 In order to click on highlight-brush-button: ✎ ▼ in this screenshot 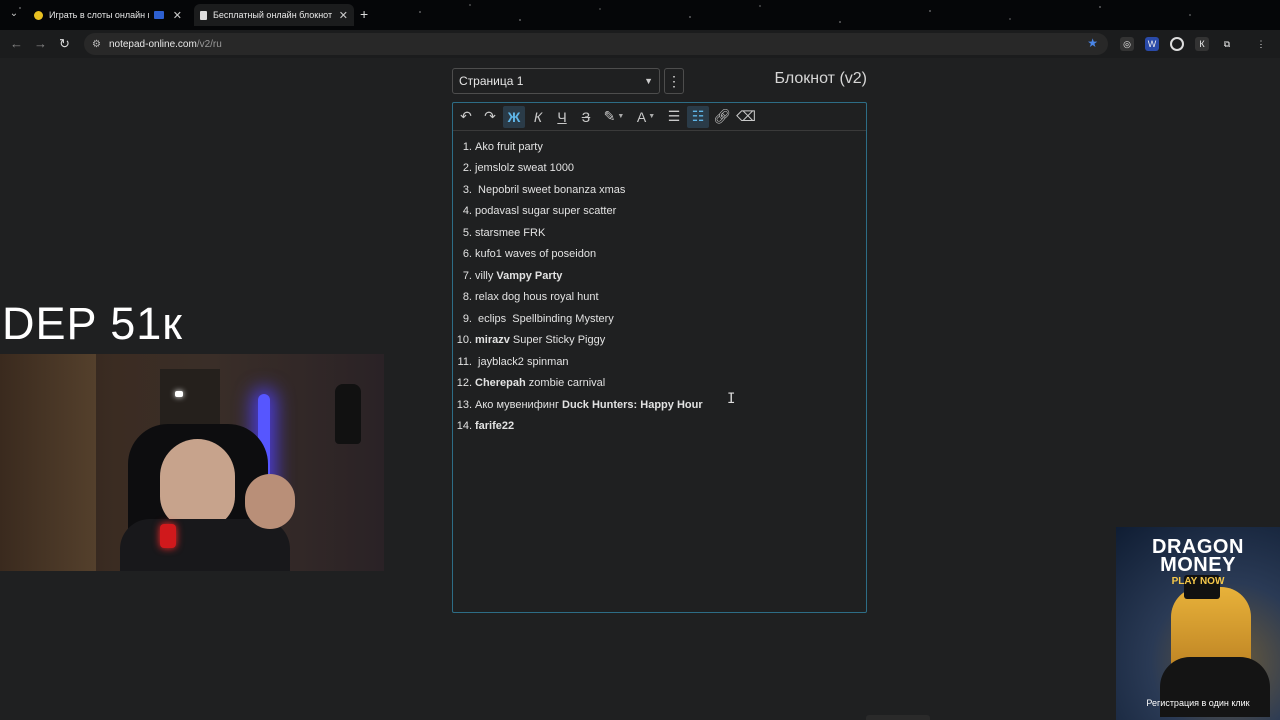, I will do `click(614, 117)`.